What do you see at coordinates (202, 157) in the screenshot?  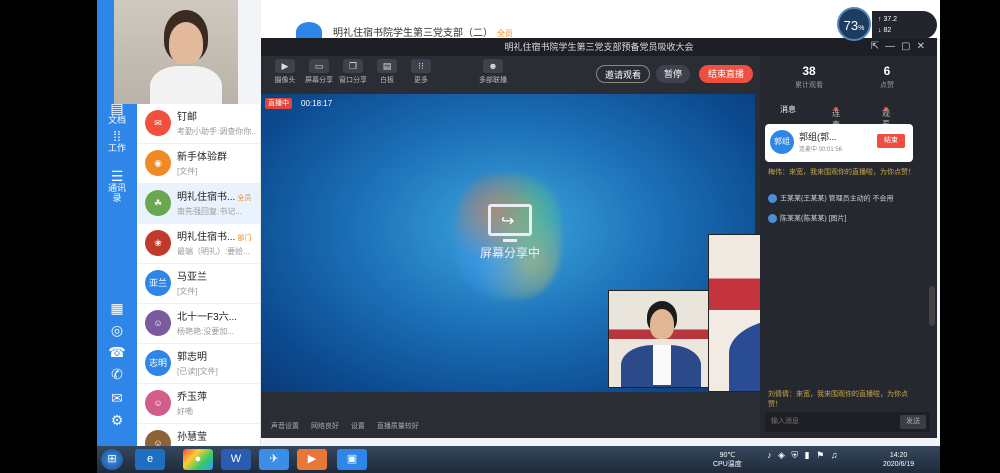 I see `chat-name: 新手体验群` at bounding box center [202, 157].